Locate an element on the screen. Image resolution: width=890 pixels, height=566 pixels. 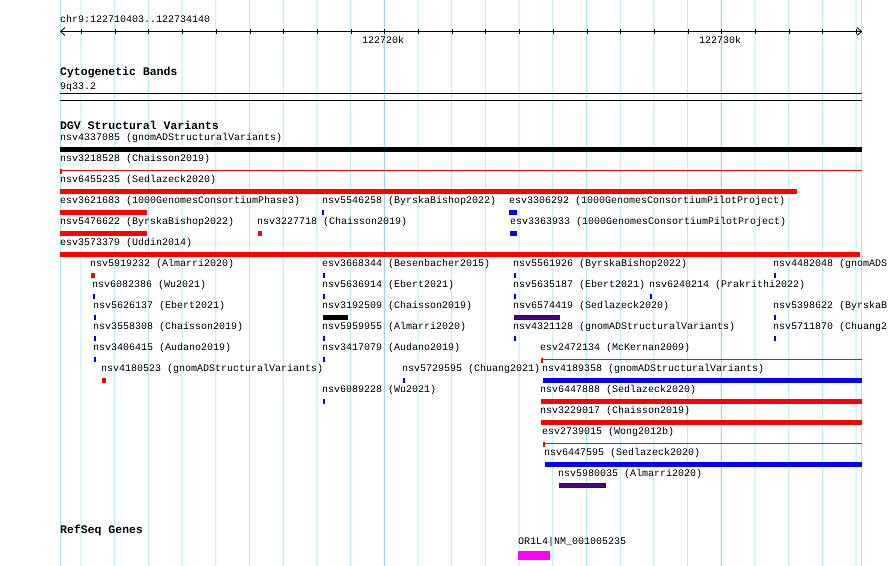
feature-label: nsv5980035 (Almarri2020) is located at coordinates (630, 475).